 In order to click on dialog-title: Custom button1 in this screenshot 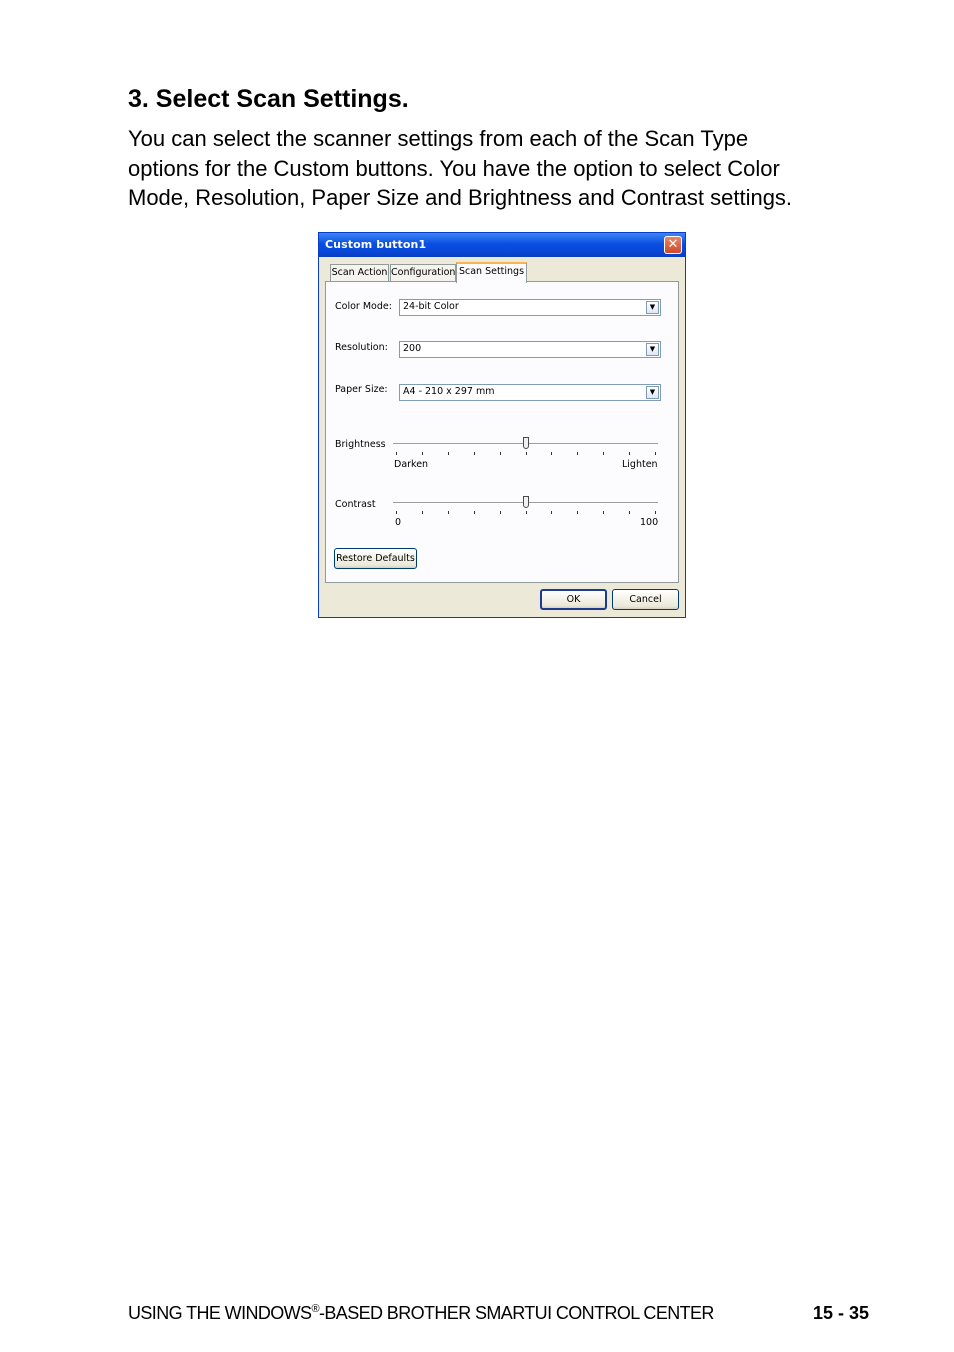, I will do `click(376, 244)`.